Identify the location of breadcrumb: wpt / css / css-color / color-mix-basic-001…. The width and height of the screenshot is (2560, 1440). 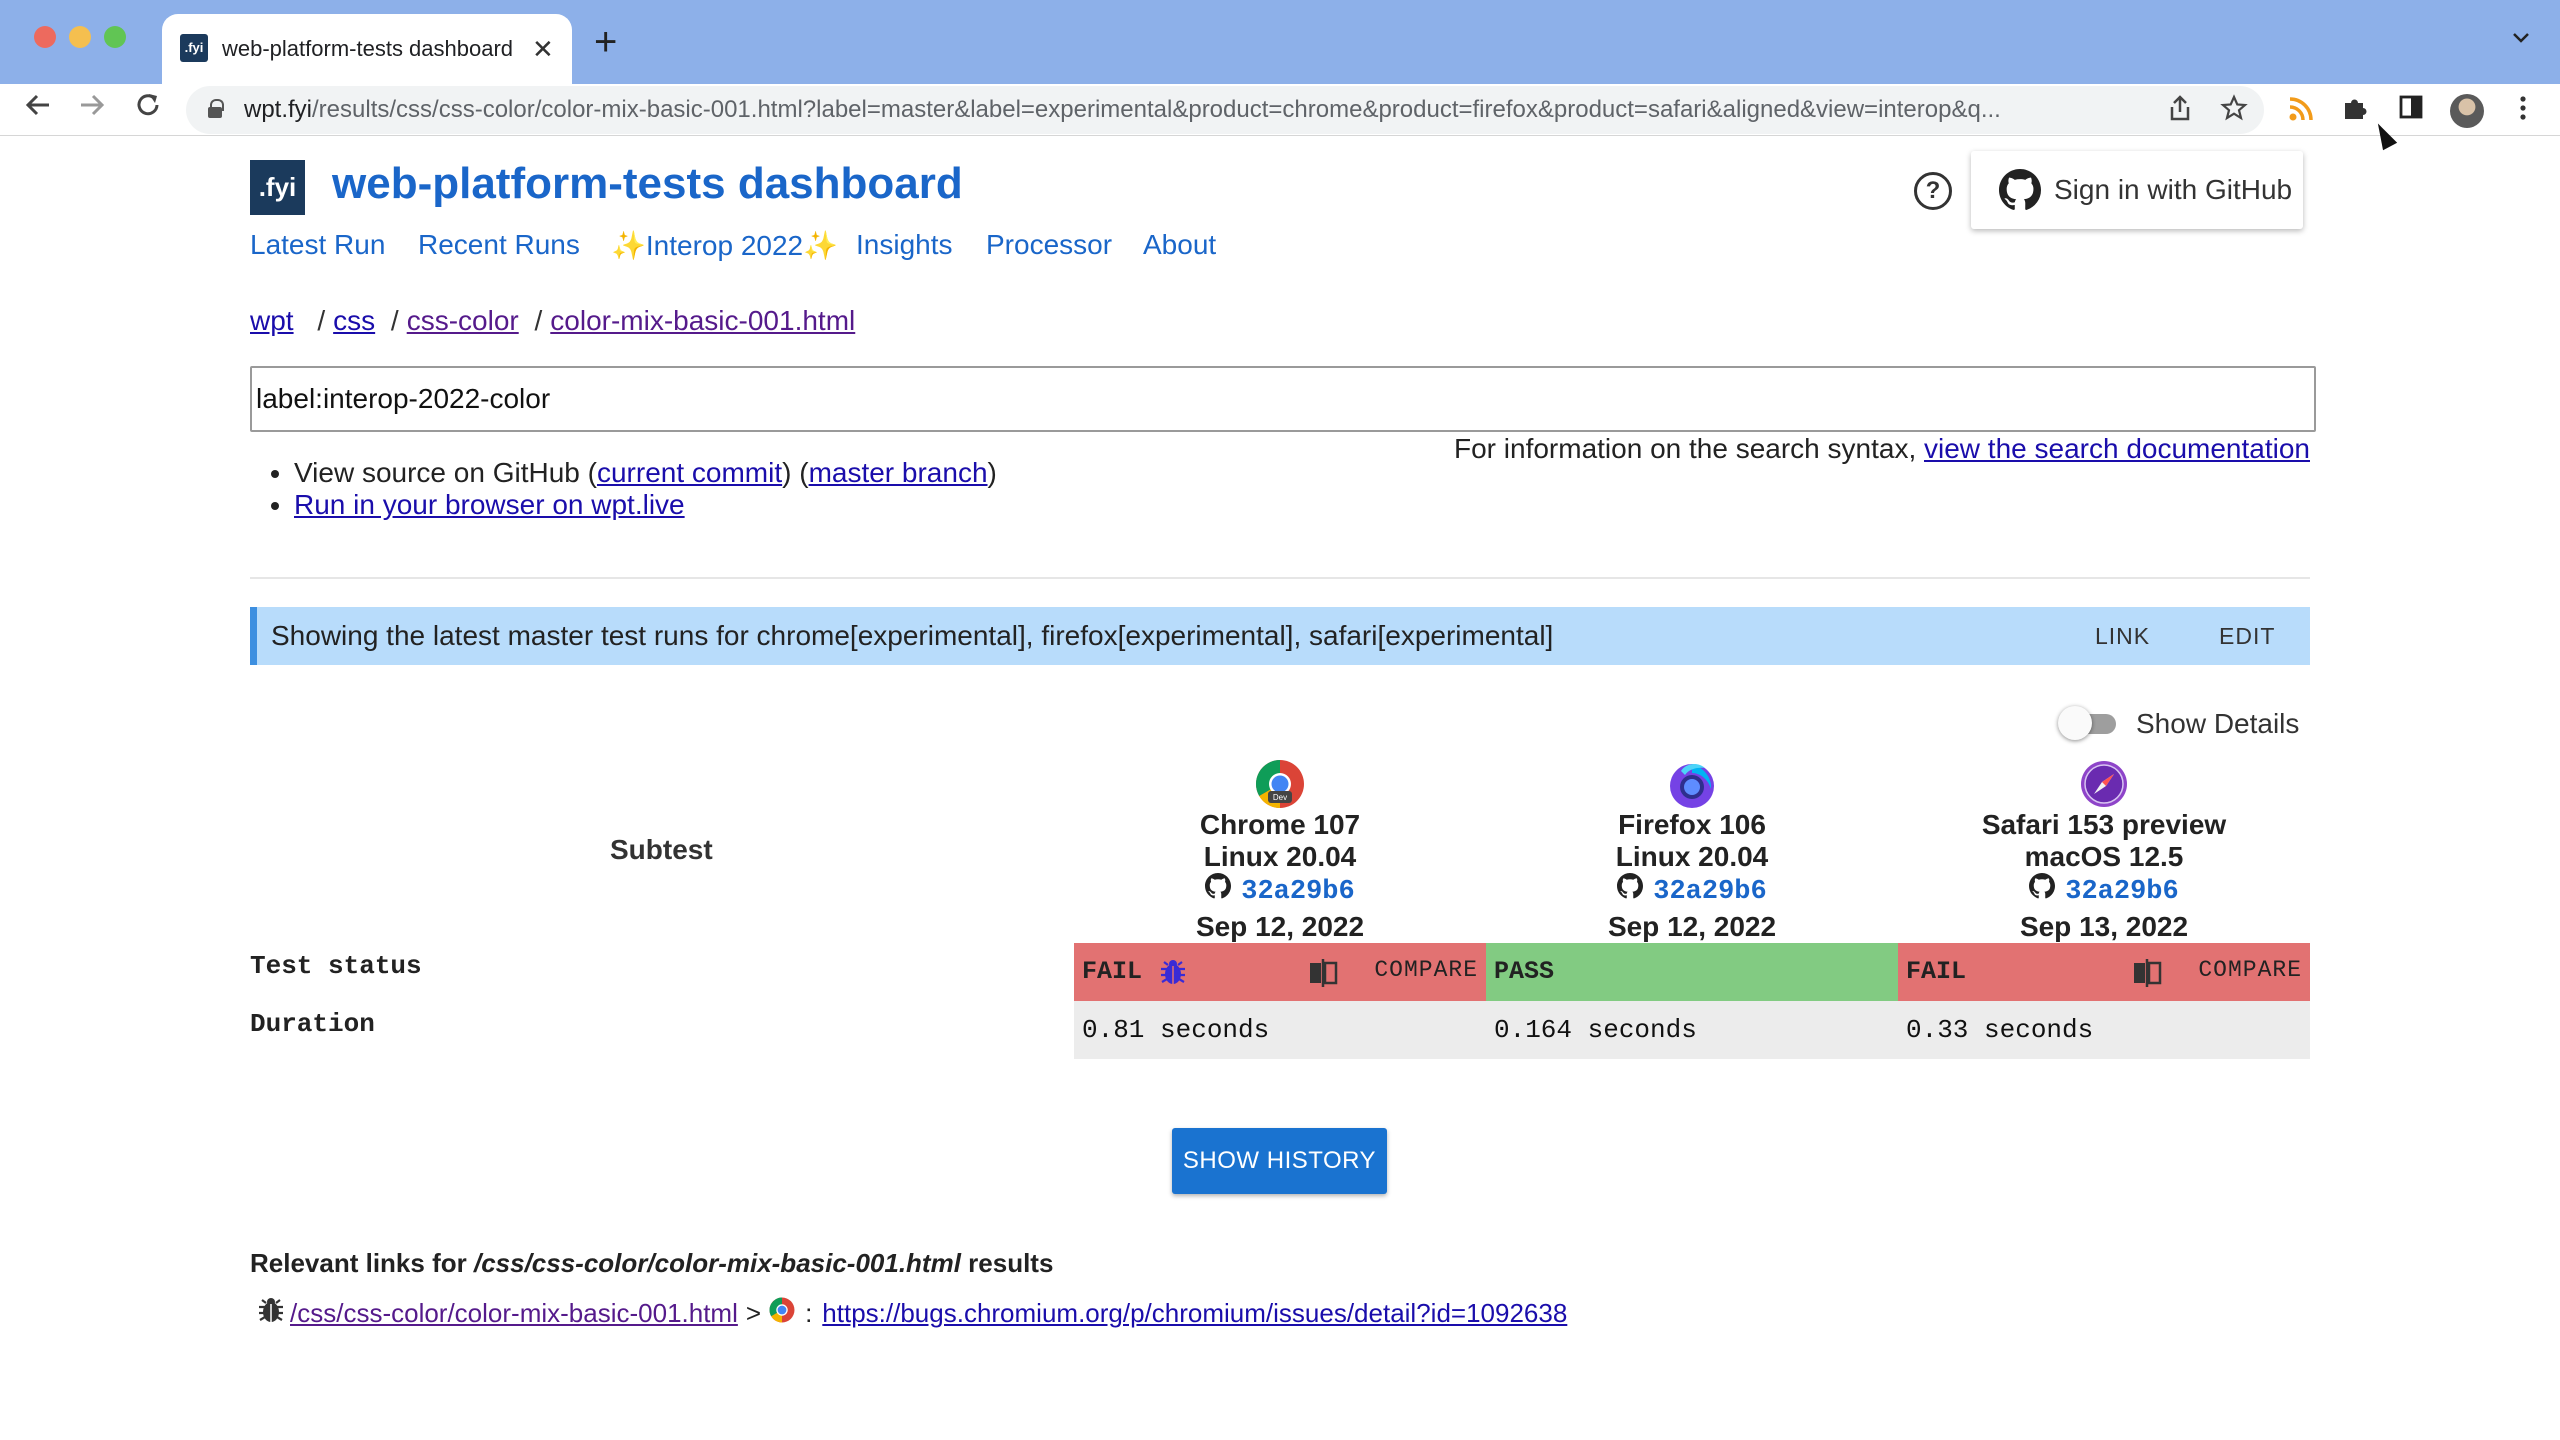
(553, 320).